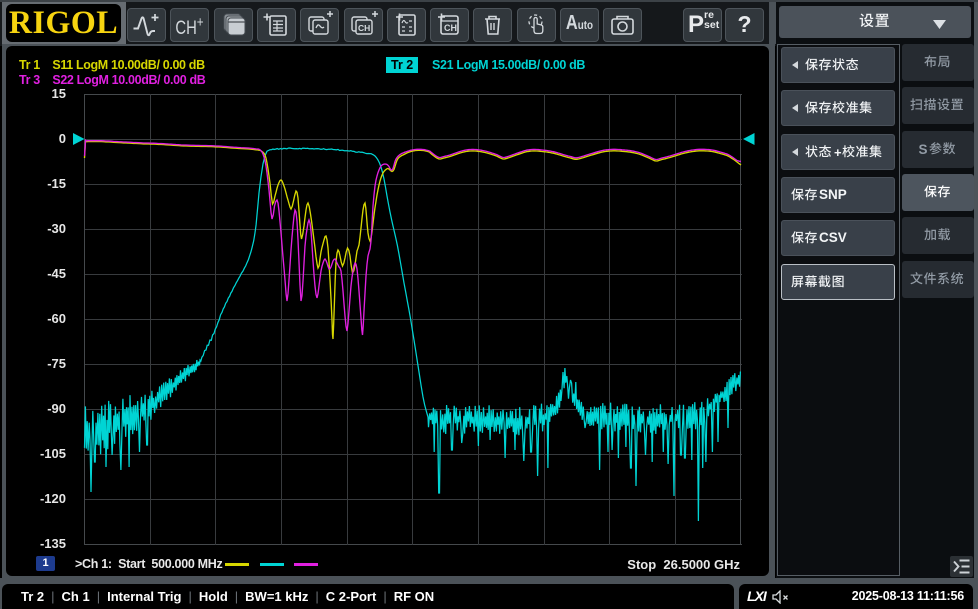 This screenshot has width=978, height=609. I want to click on svg-text: SNP, so click(833, 195).